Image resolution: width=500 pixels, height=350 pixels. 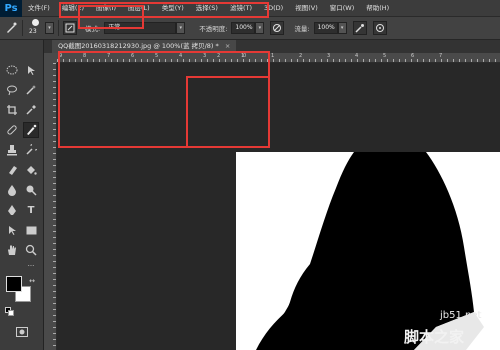 What do you see at coordinates (50, 206) in the screenshot?
I see `vertical-ruler` at bounding box center [50, 206].